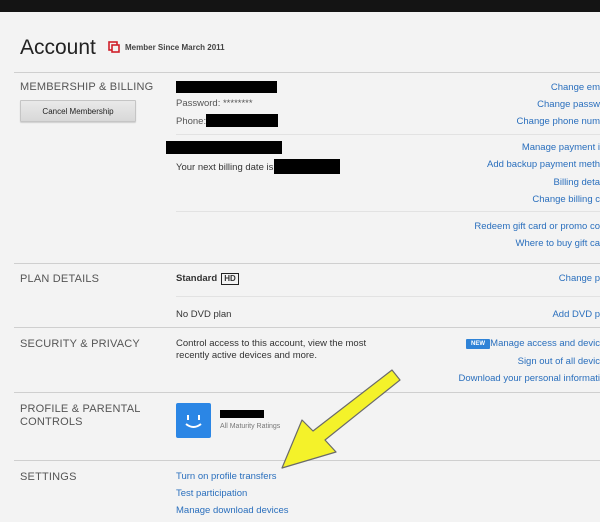 This screenshot has width=600, height=522. I want to click on section-settings: SETTINGS, so click(48, 477).